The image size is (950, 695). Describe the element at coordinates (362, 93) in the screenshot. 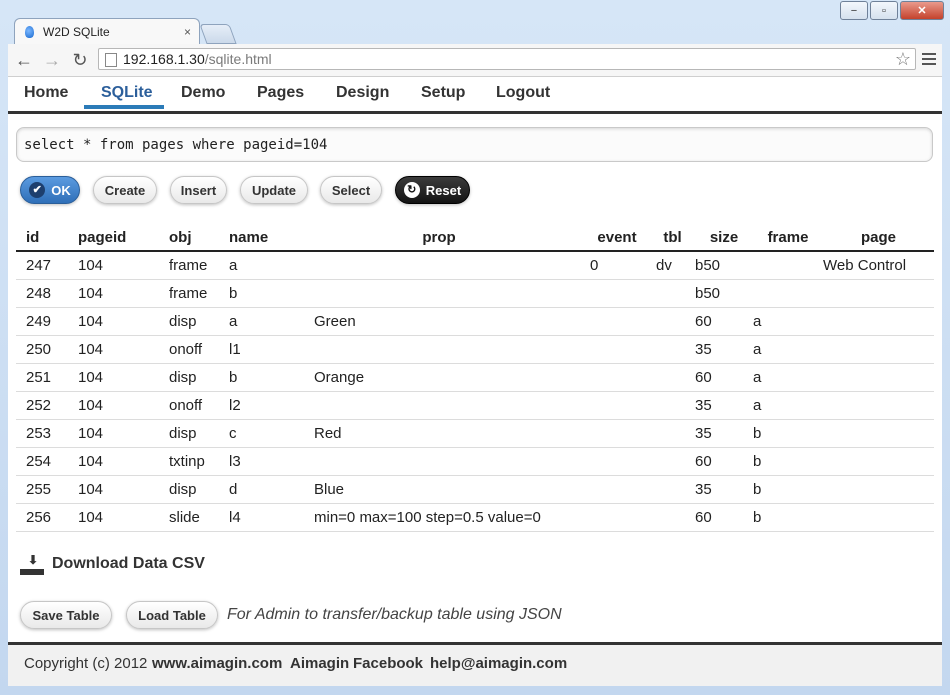

I see `nav-design: Design` at that location.